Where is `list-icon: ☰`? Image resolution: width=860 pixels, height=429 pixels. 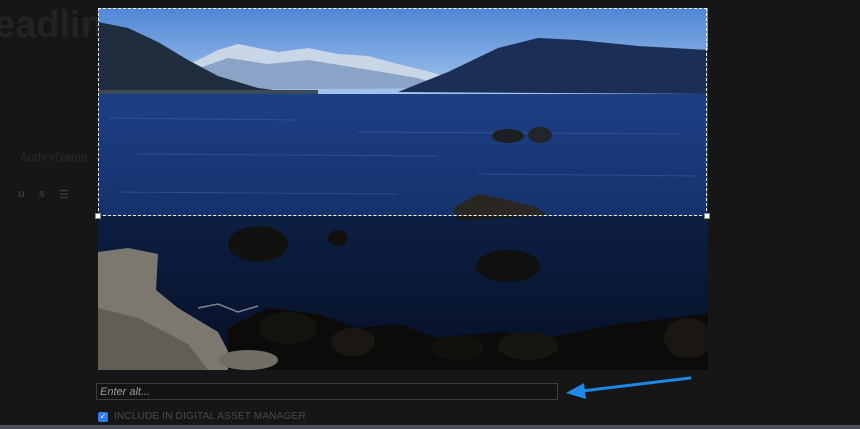 list-icon: ☰ is located at coordinates (63, 195).